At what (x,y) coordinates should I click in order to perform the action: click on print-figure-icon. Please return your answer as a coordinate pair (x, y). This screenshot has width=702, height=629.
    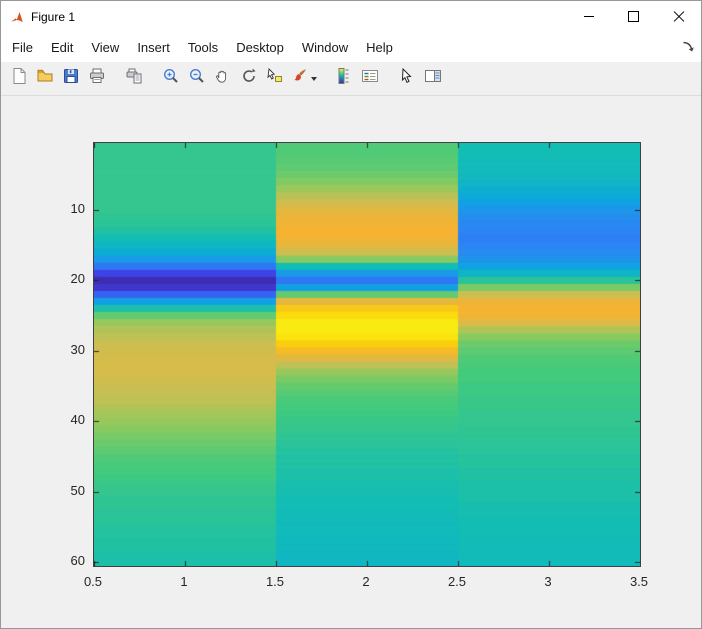
    Looking at the image, I should click on (97, 78).